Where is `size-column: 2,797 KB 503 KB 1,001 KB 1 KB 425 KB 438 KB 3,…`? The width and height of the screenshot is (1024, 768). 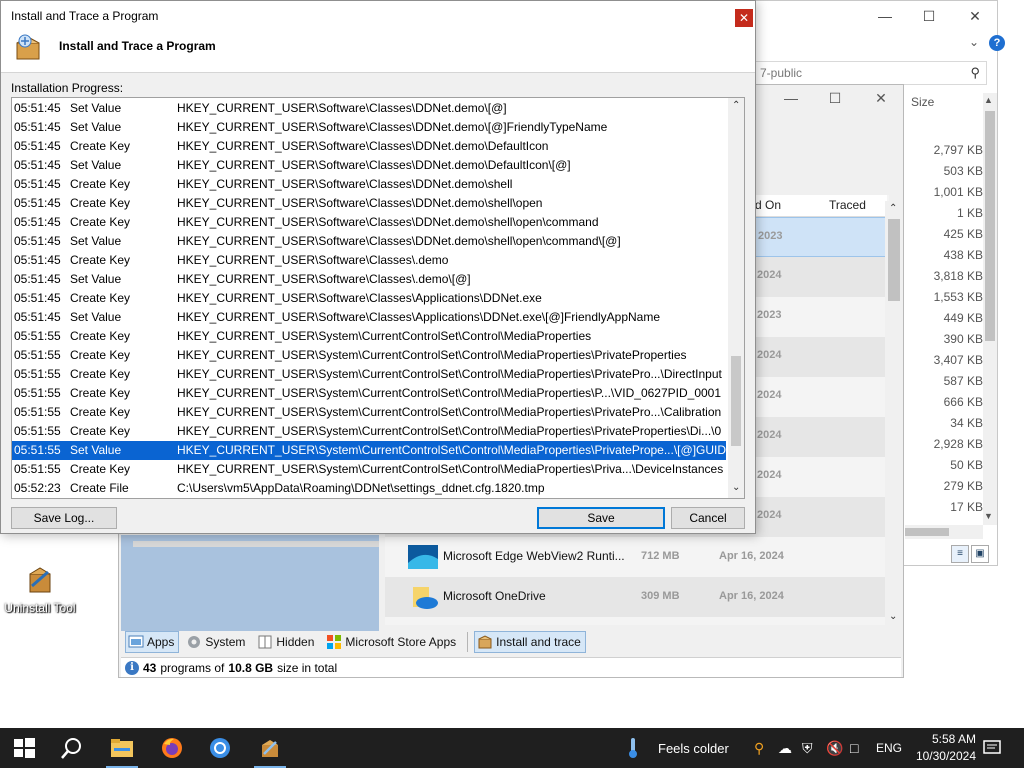
size-column: 2,797 KB 503 KB 1,001 KB 1 KB 425 KB 438 KB 3,… is located at coordinates (945, 332).